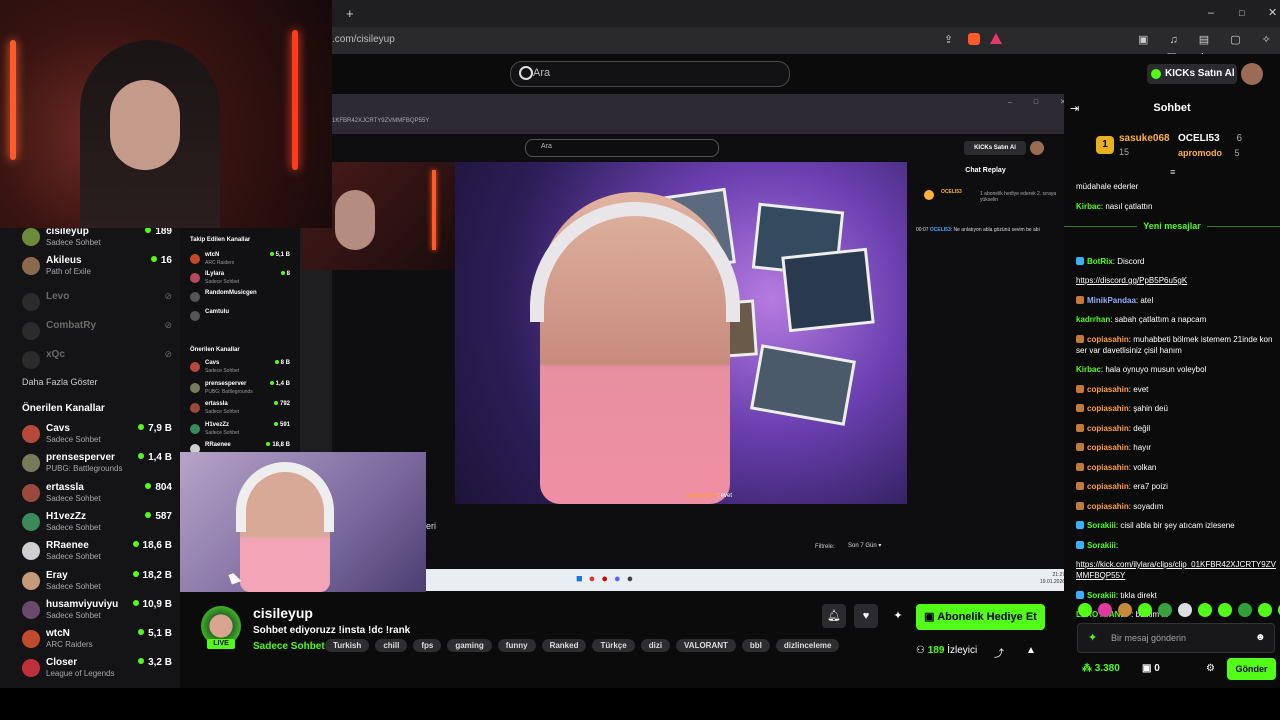 The image size is (1280, 720). I want to click on channel-points: ⁂ 3.380, so click(1101, 668).